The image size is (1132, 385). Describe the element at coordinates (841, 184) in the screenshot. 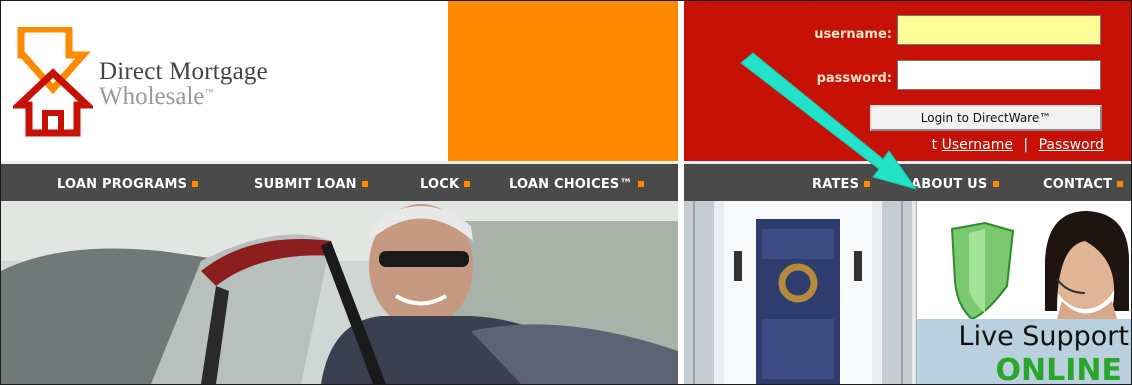

I see `nav-rates: RATES` at that location.